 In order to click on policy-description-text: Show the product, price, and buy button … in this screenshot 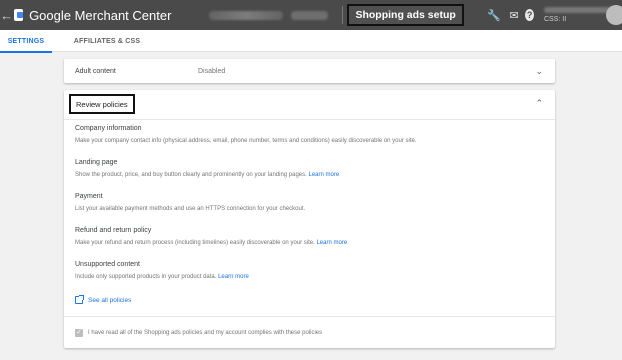, I will do `click(191, 175)`.